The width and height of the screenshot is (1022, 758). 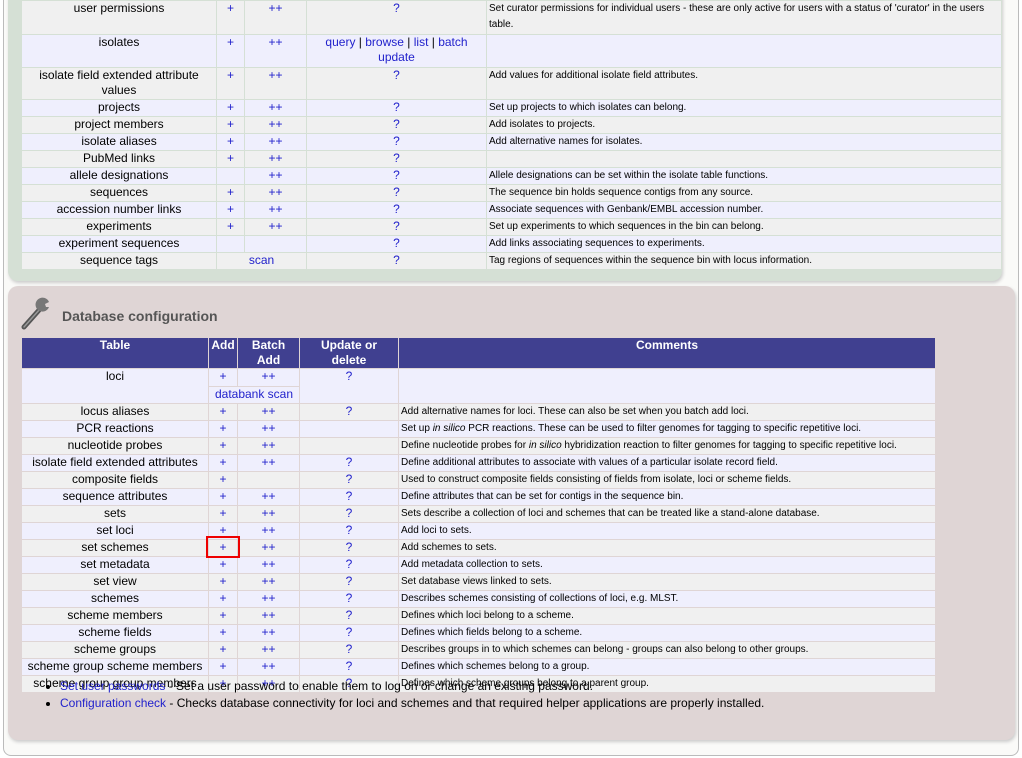 What do you see at coordinates (115, 429) in the screenshot?
I see `table-name: PCR reactions` at bounding box center [115, 429].